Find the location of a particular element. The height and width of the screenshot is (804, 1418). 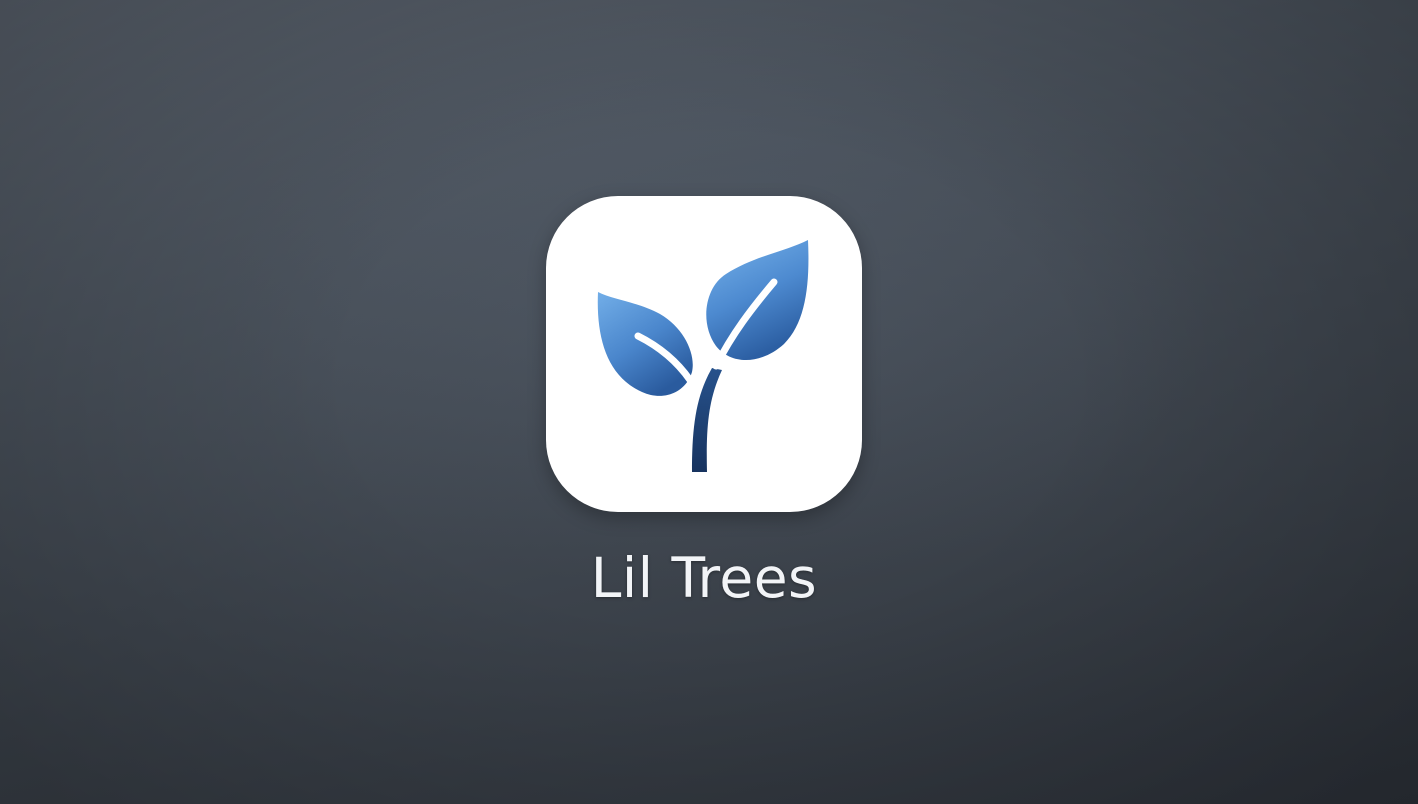

sprout-stem is located at coordinates (707, 420).